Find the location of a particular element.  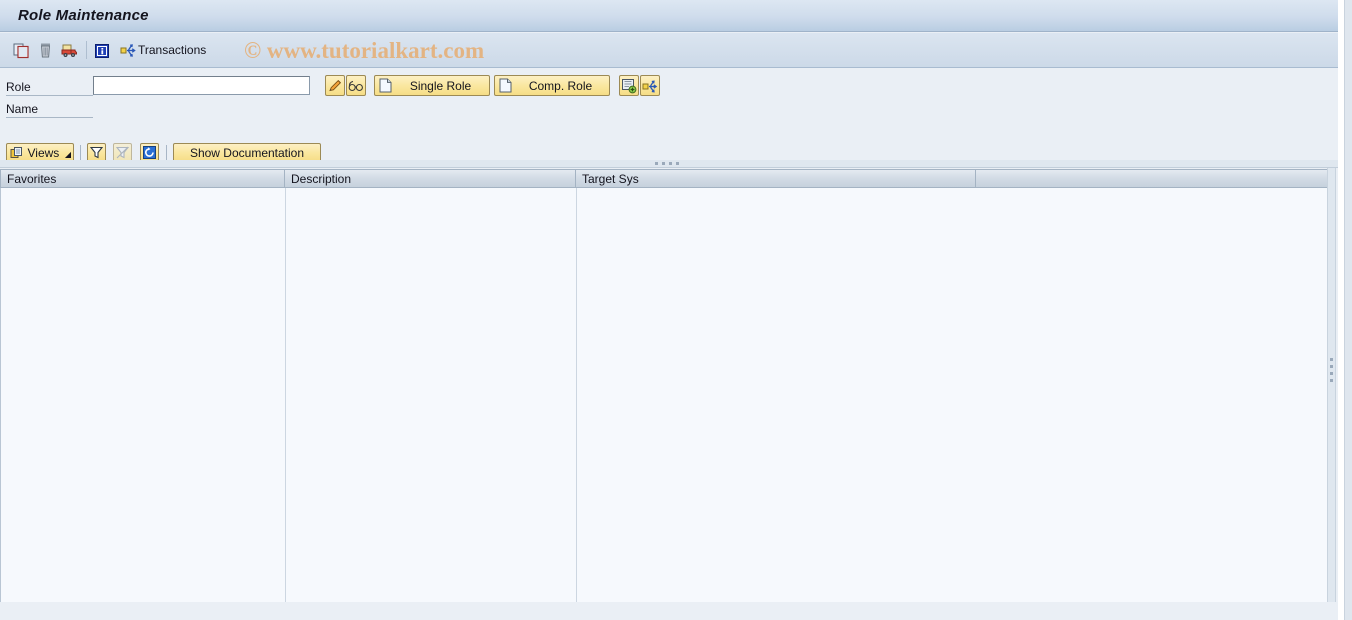

horizontal-splitter is located at coordinates (669, 164).